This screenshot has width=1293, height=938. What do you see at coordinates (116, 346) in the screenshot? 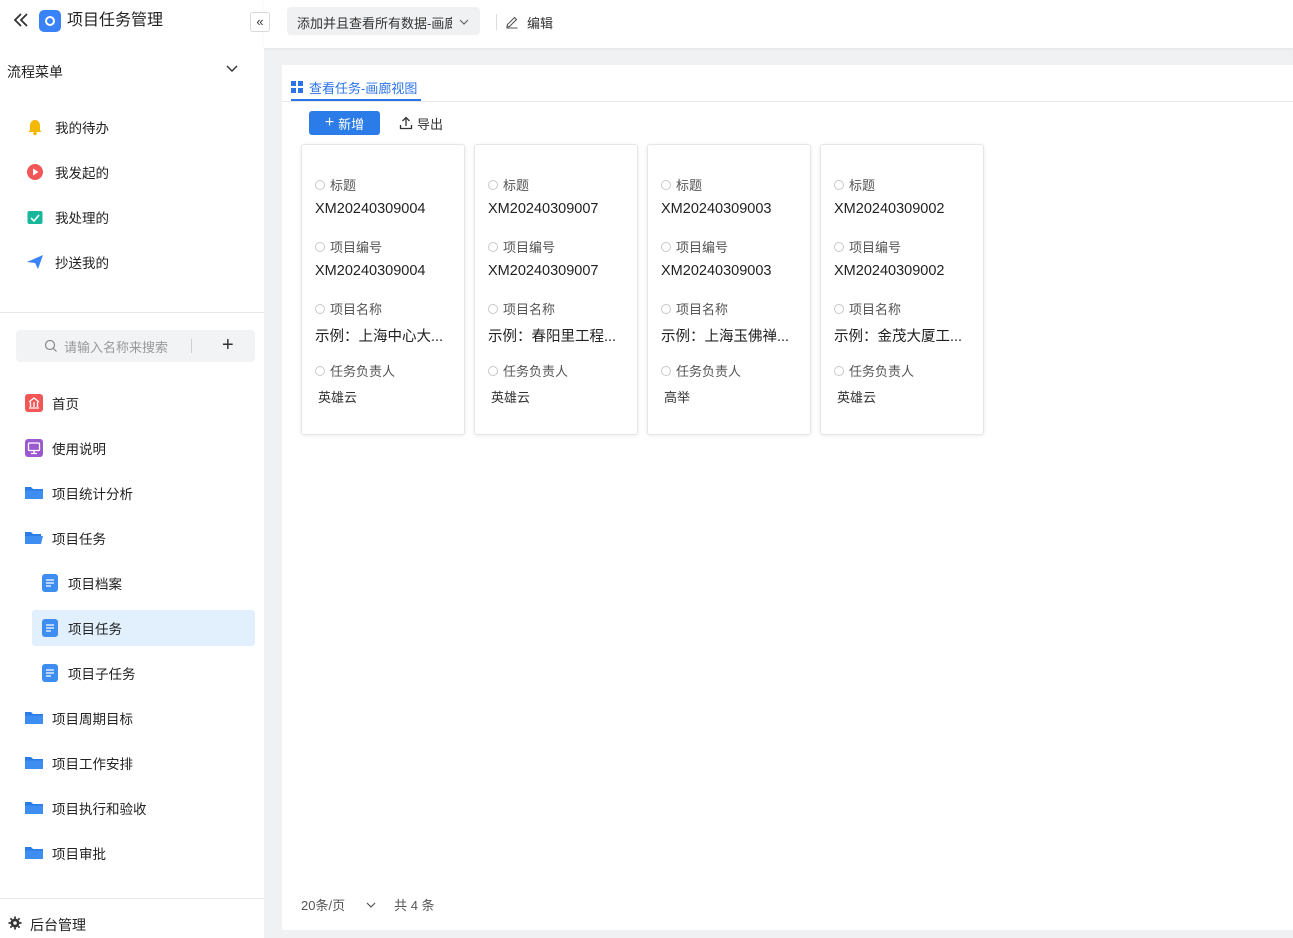
I see `search-input: 请输入名称来搜索` at bounding box center [116, 346].